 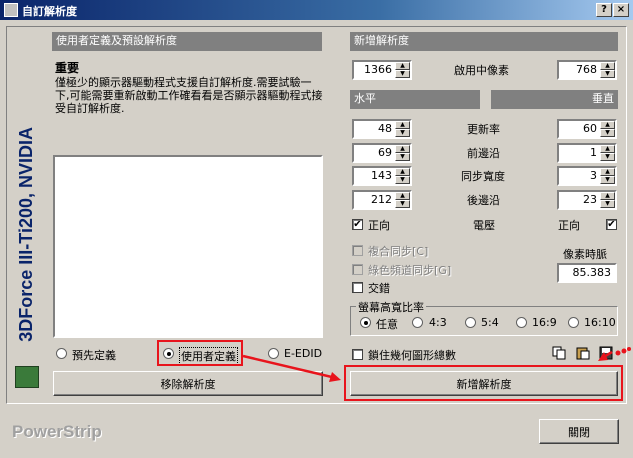 I want to click on powerstrip-logo: PowerStrip, so click(x=57, y=431).